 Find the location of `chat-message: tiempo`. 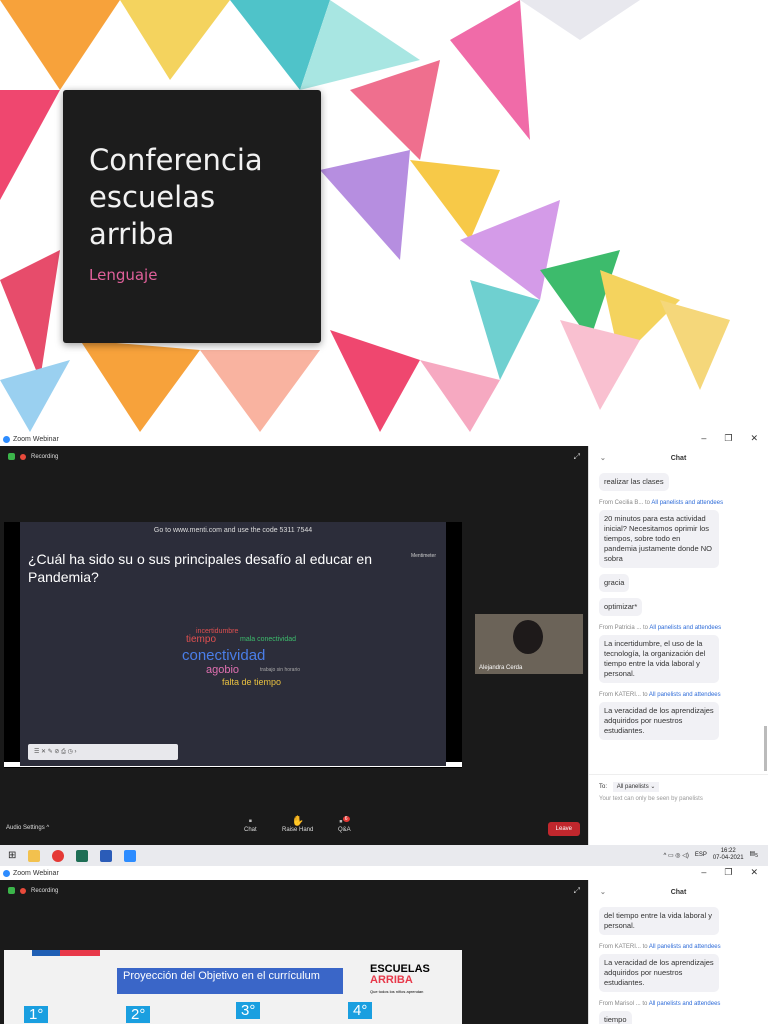

chat-message: tiempo is located at coordinates (615, 1017).